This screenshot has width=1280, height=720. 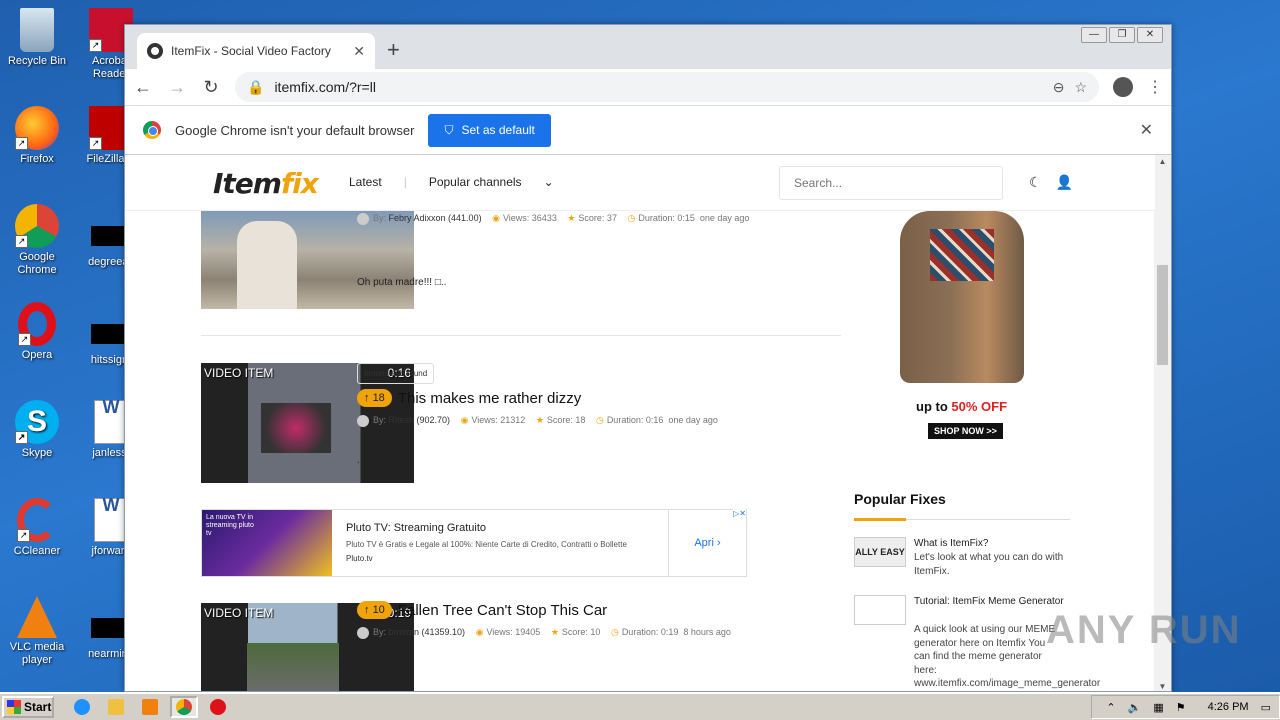 What do you see at coordinates (489, 398) in the screenshot?
I see `item-title: This makes me rather dizzy` at bounding box center [489, 398].